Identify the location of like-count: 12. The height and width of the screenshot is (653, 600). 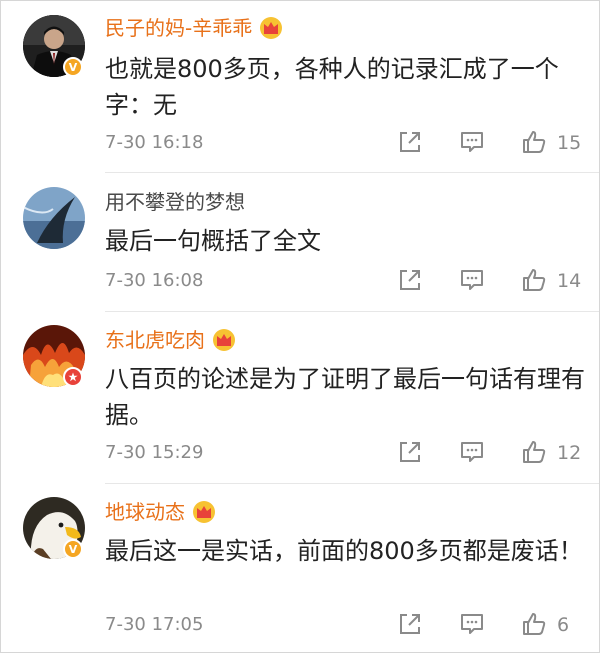
(569, 453).